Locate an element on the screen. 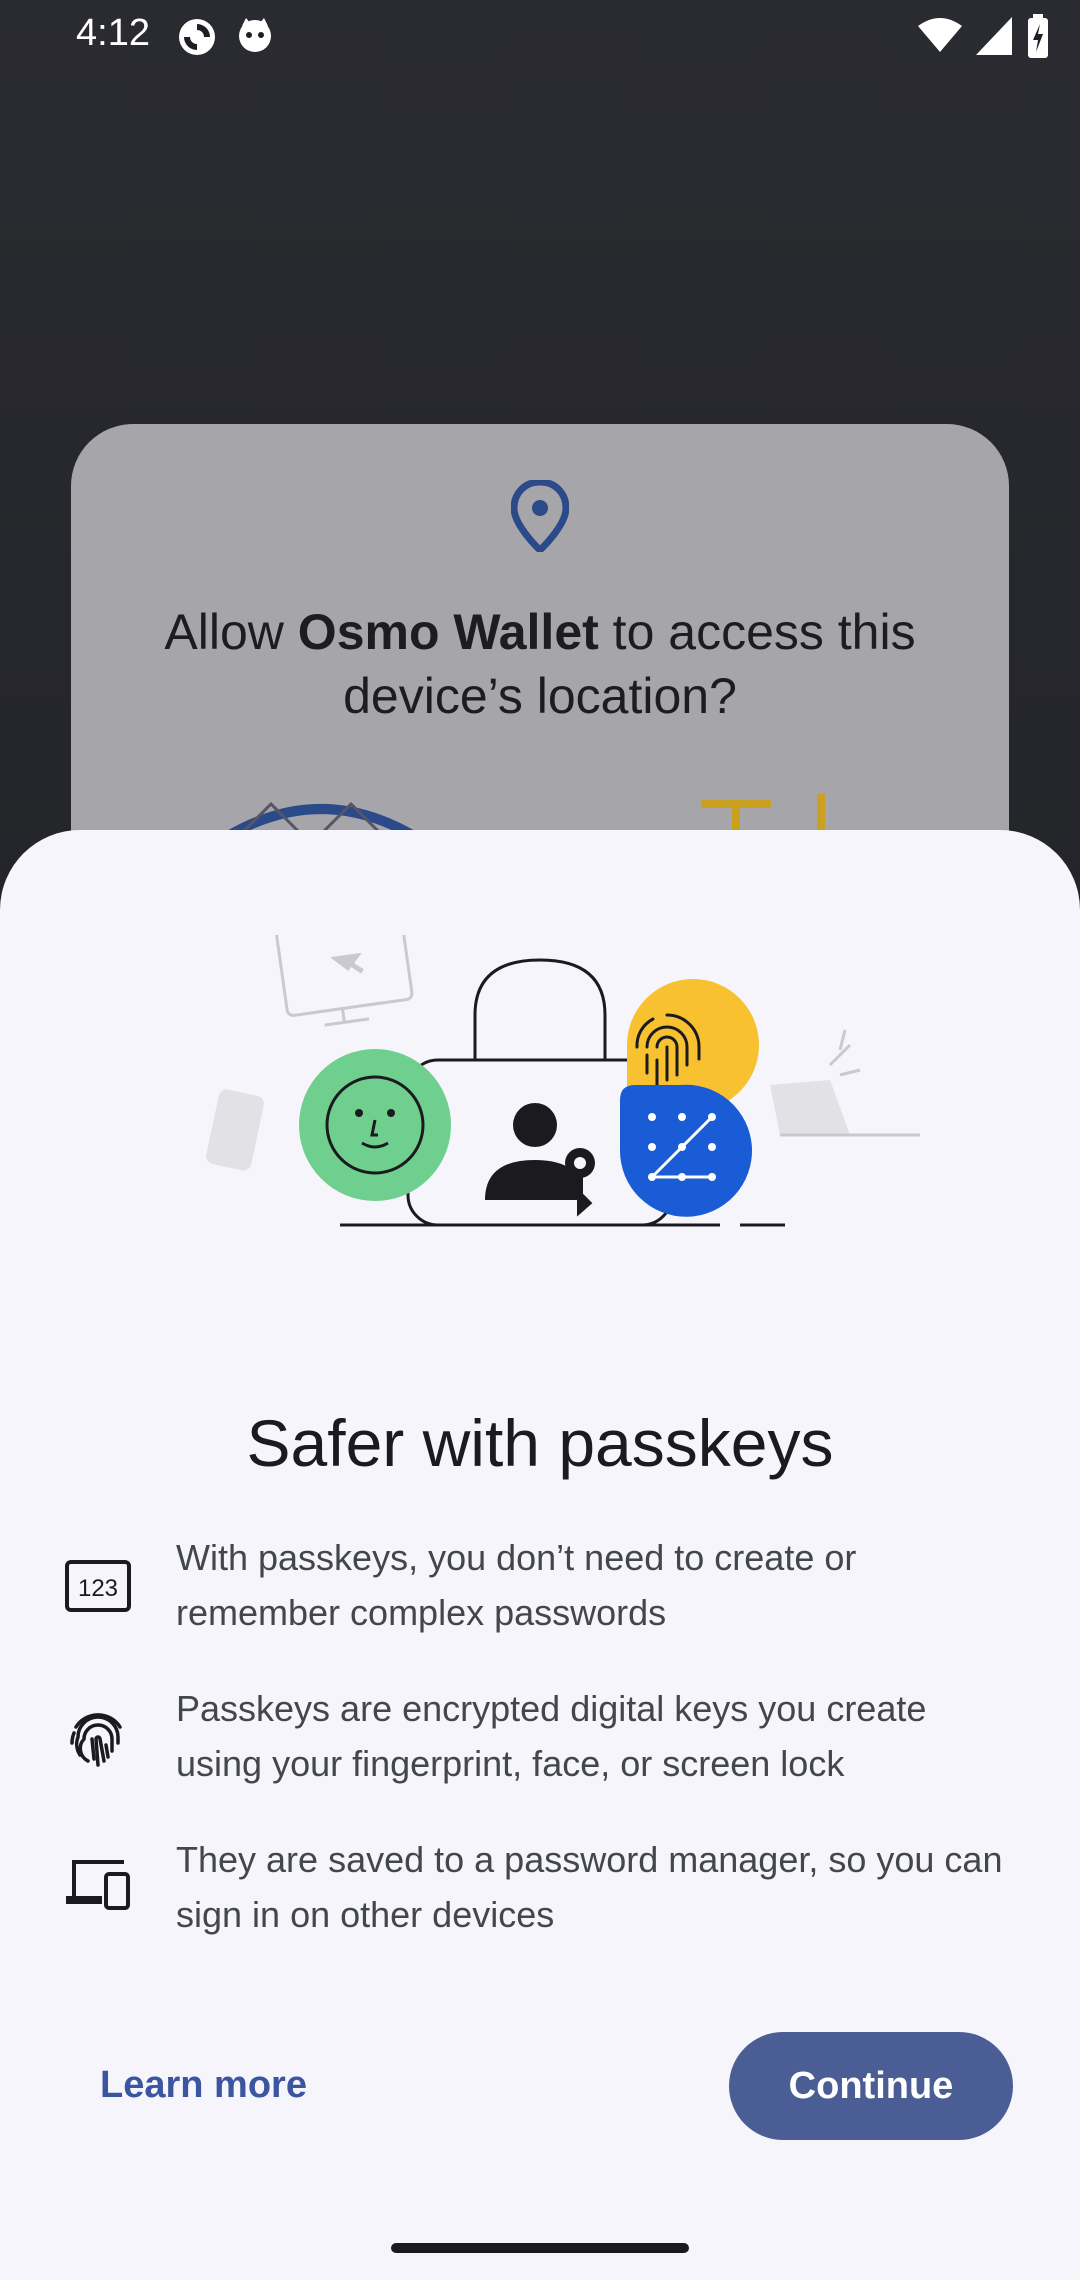 This screenshot has height=2280, width=1080. devices-icon is located at coordinates (98, 1886).